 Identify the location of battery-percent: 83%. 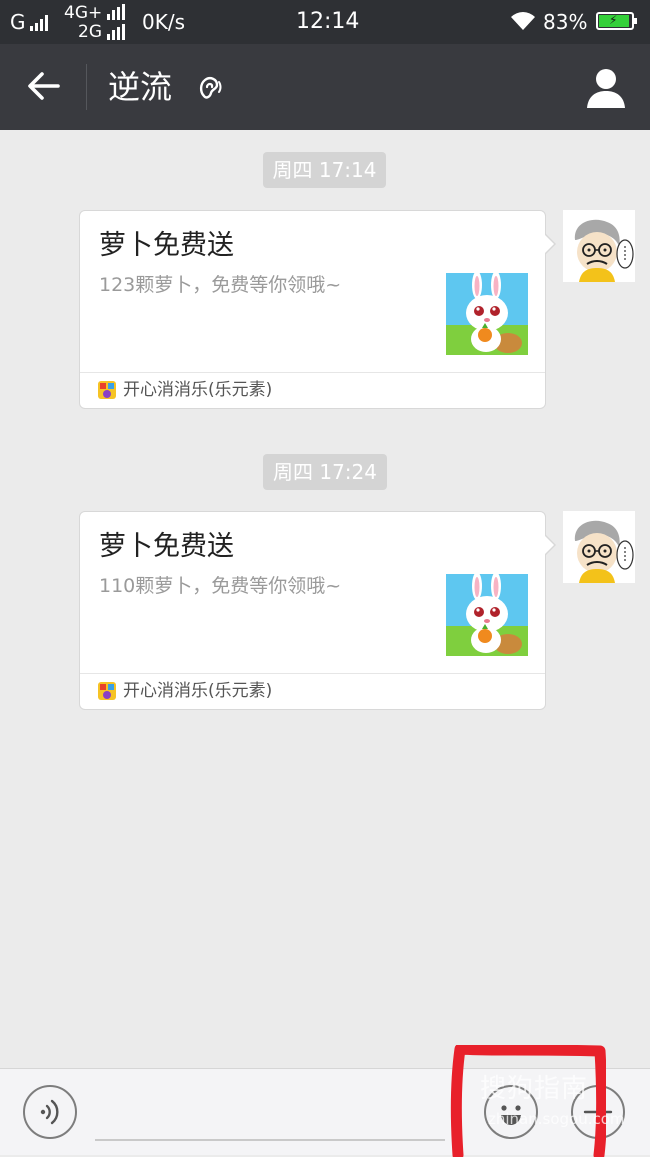
(565, 22).